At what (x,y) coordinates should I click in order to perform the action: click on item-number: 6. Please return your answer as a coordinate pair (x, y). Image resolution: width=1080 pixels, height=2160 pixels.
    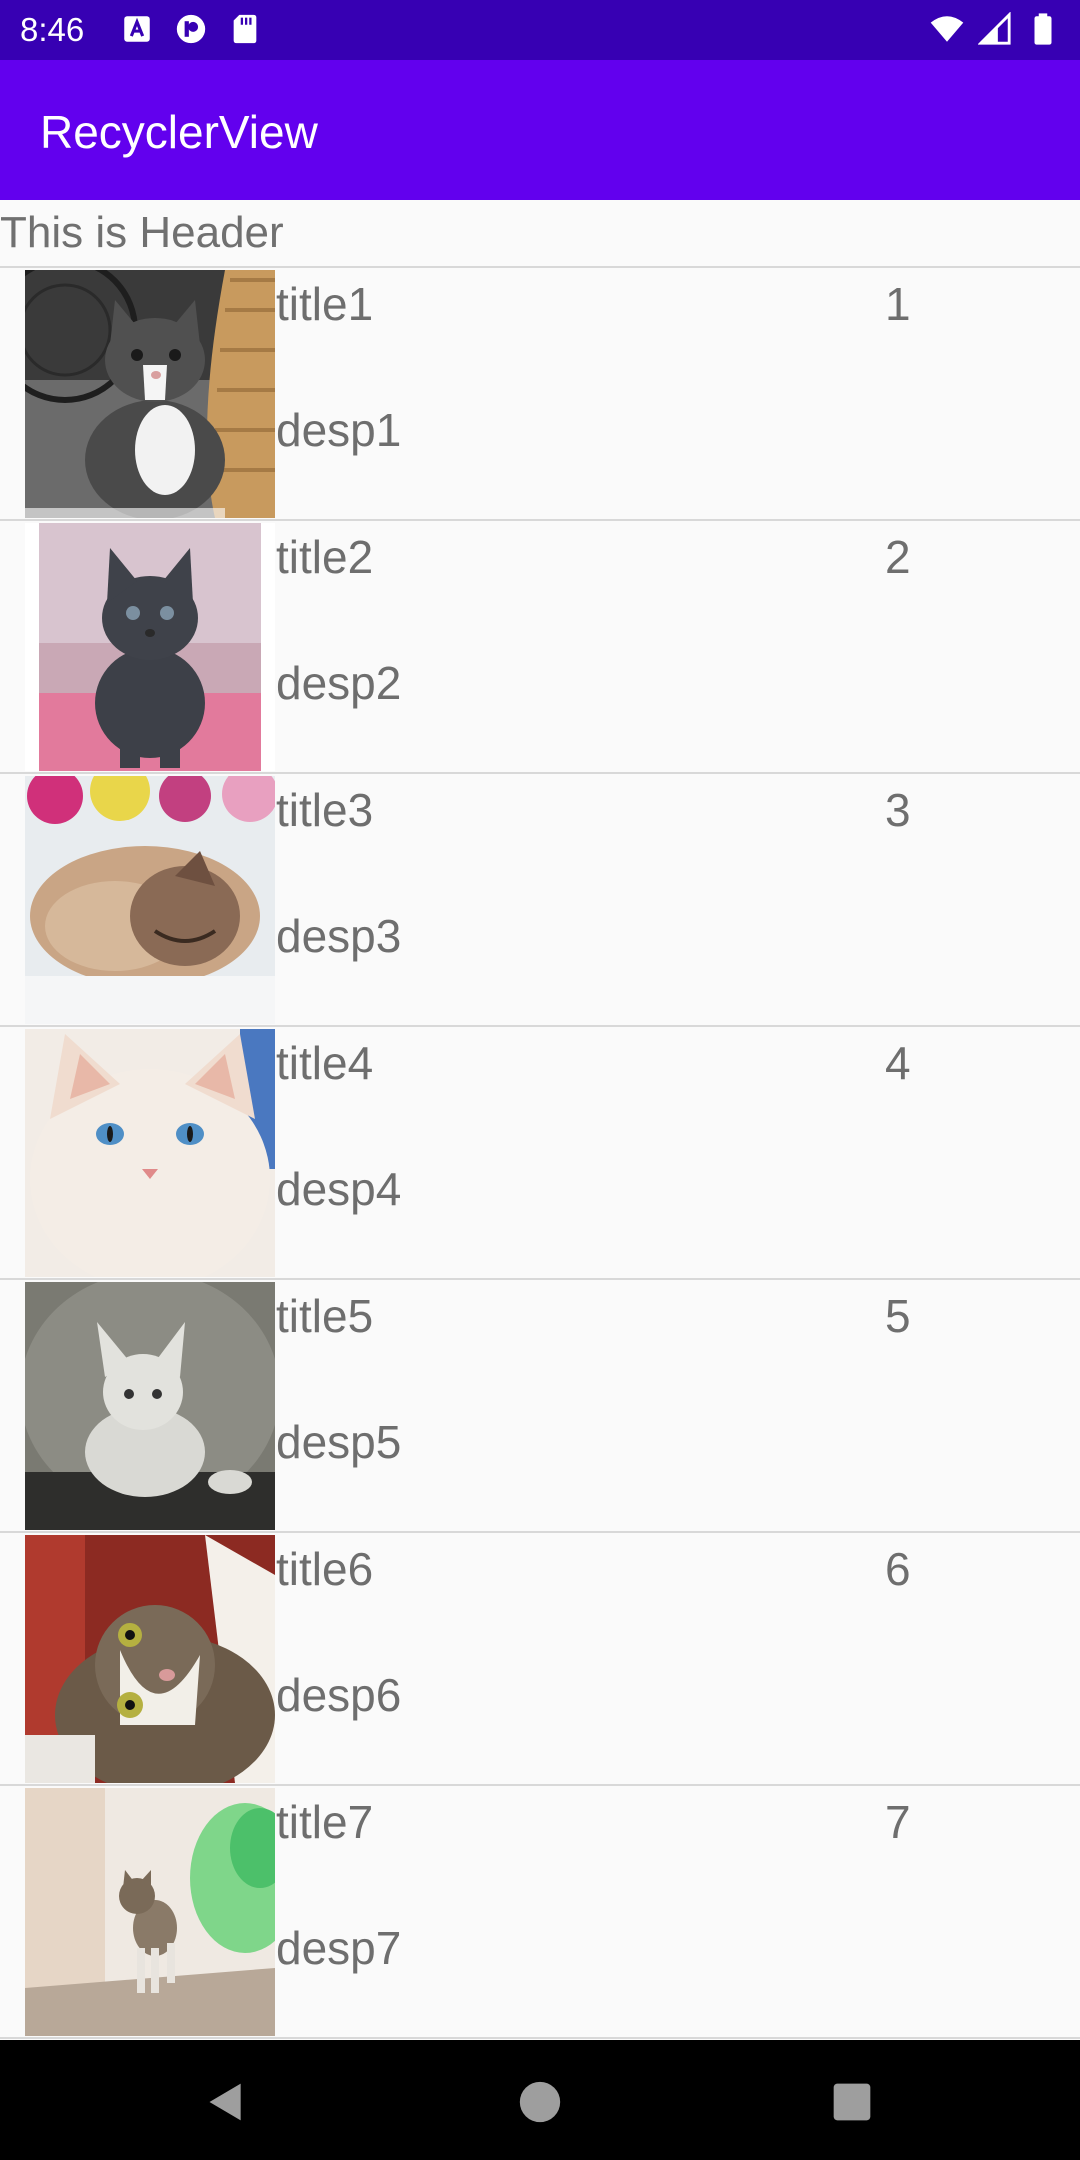
    Looking at the image, I should click on (898, 1569).